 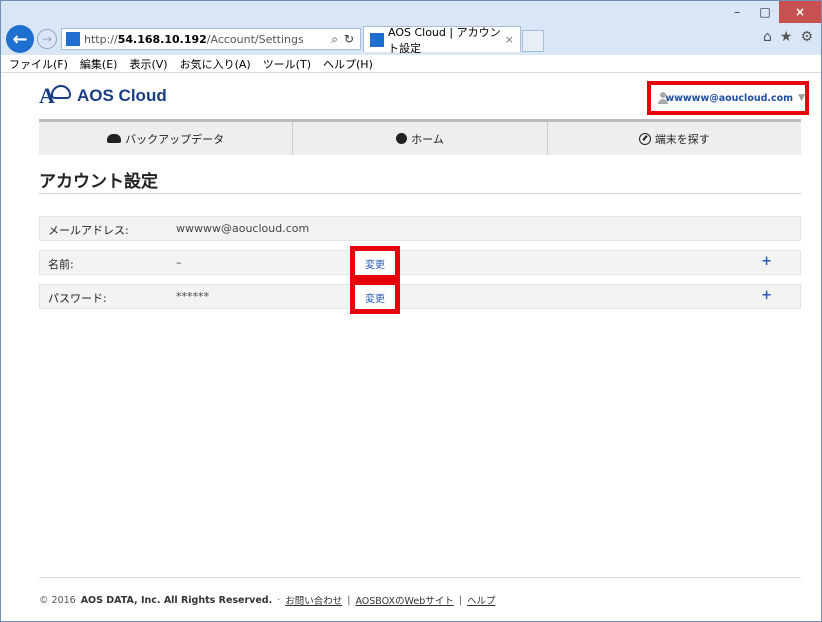 I want to click on browser-toolbar-icons: ⌂ ★ ⚙, so click(x=788, y=37).